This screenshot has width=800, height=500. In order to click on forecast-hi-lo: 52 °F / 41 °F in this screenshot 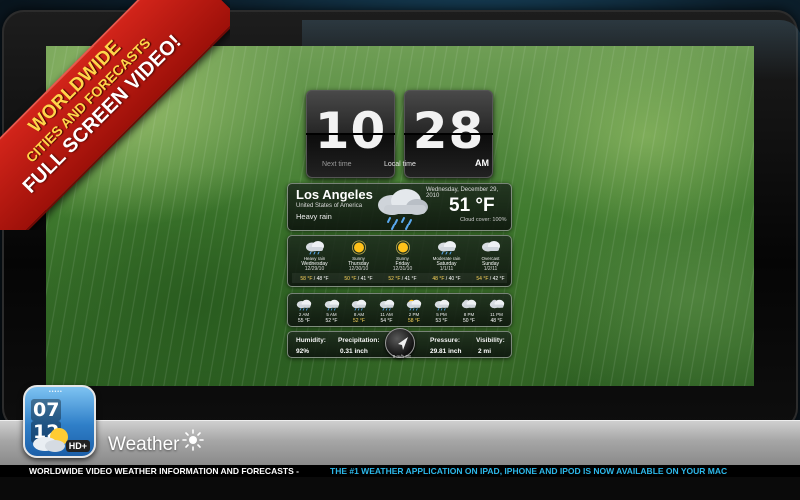, I will do `click(402, 279)`.